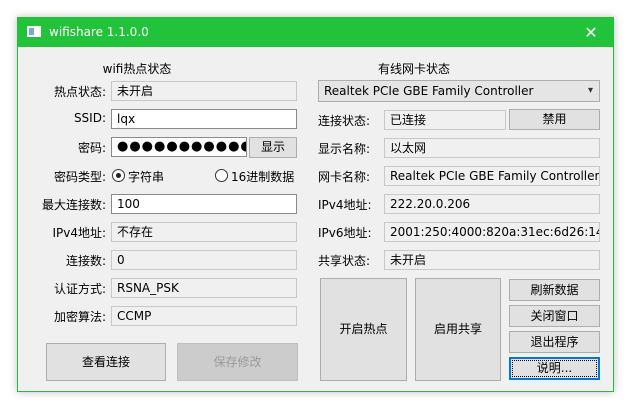 The image size is (630, 406). I want to click on disable-nic-button: 禁用, so click(554, 119).